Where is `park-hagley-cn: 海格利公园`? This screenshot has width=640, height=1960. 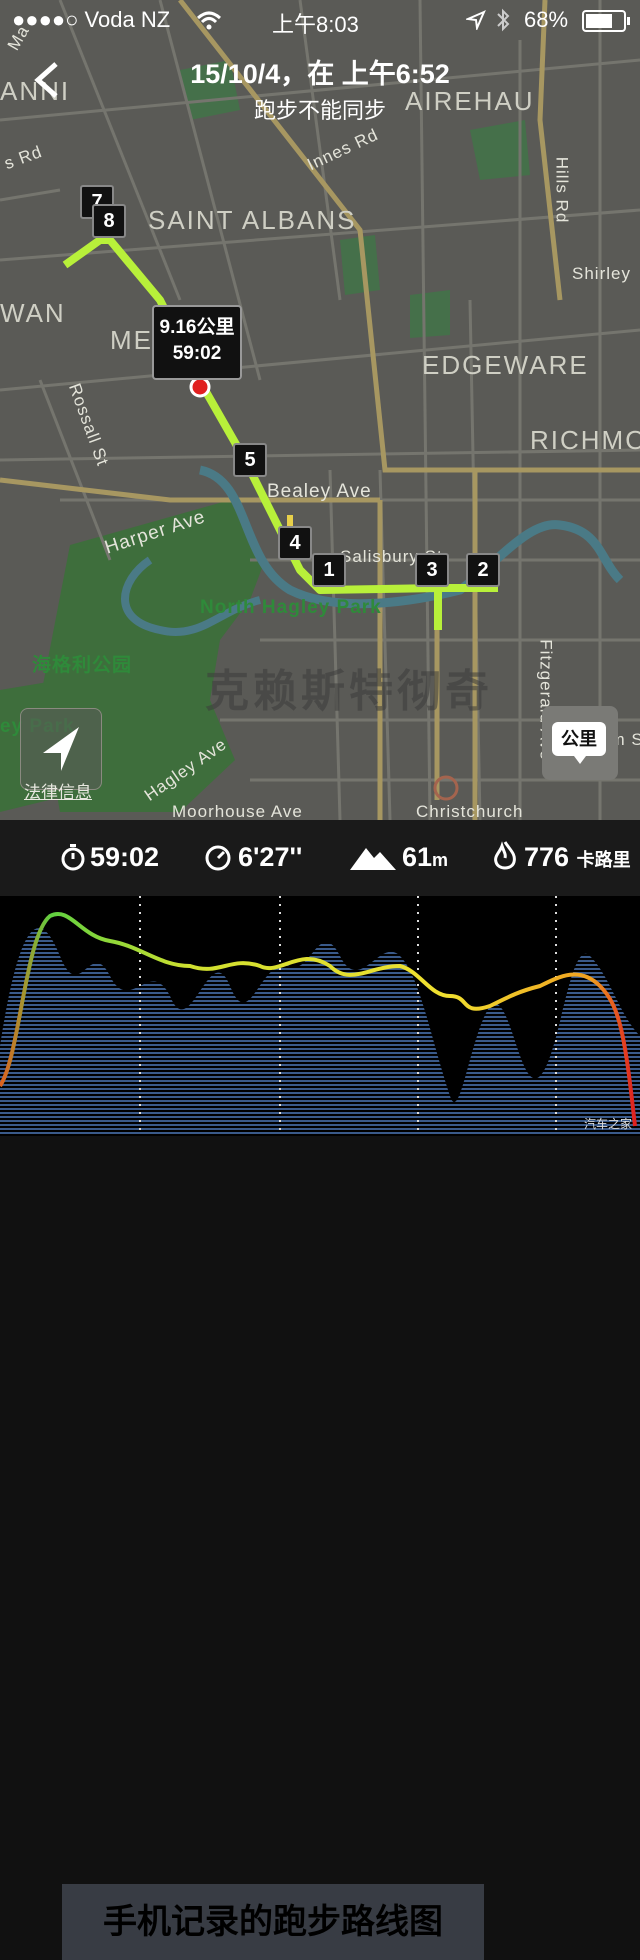 park-hagley-cn: 海格利公园 is located at coordinates (82, 665).